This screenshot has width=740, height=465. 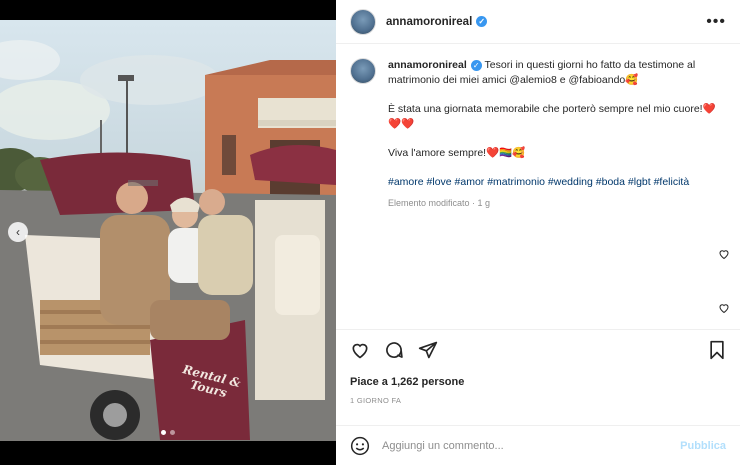 I want to click on share-paper-plane-icon, so click(x=428, y=352).